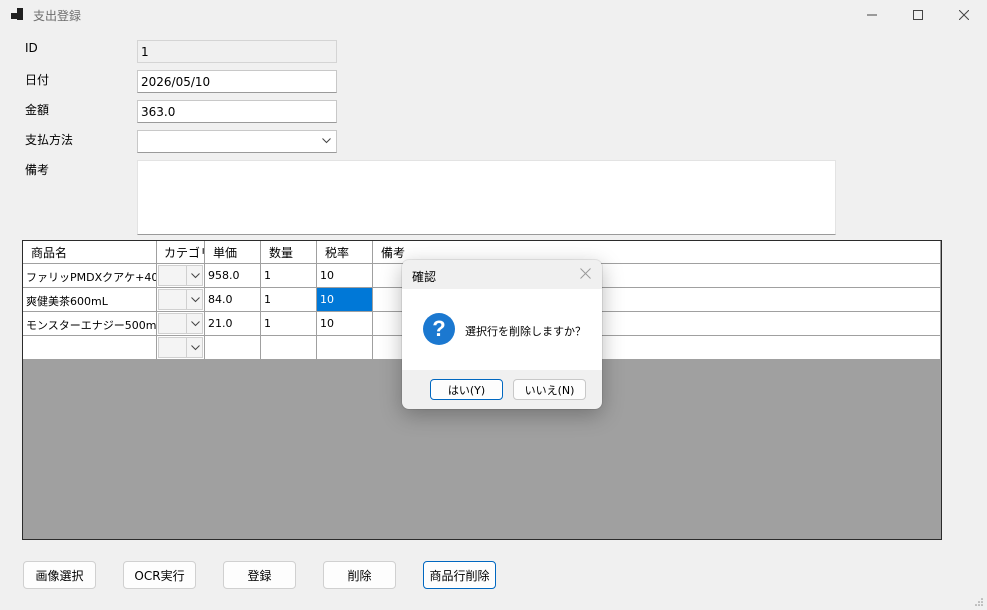  What do you see at coordinates (37, 170) in the screenshot?
I see `note-label: 備考` at bounding box center [37, 170].